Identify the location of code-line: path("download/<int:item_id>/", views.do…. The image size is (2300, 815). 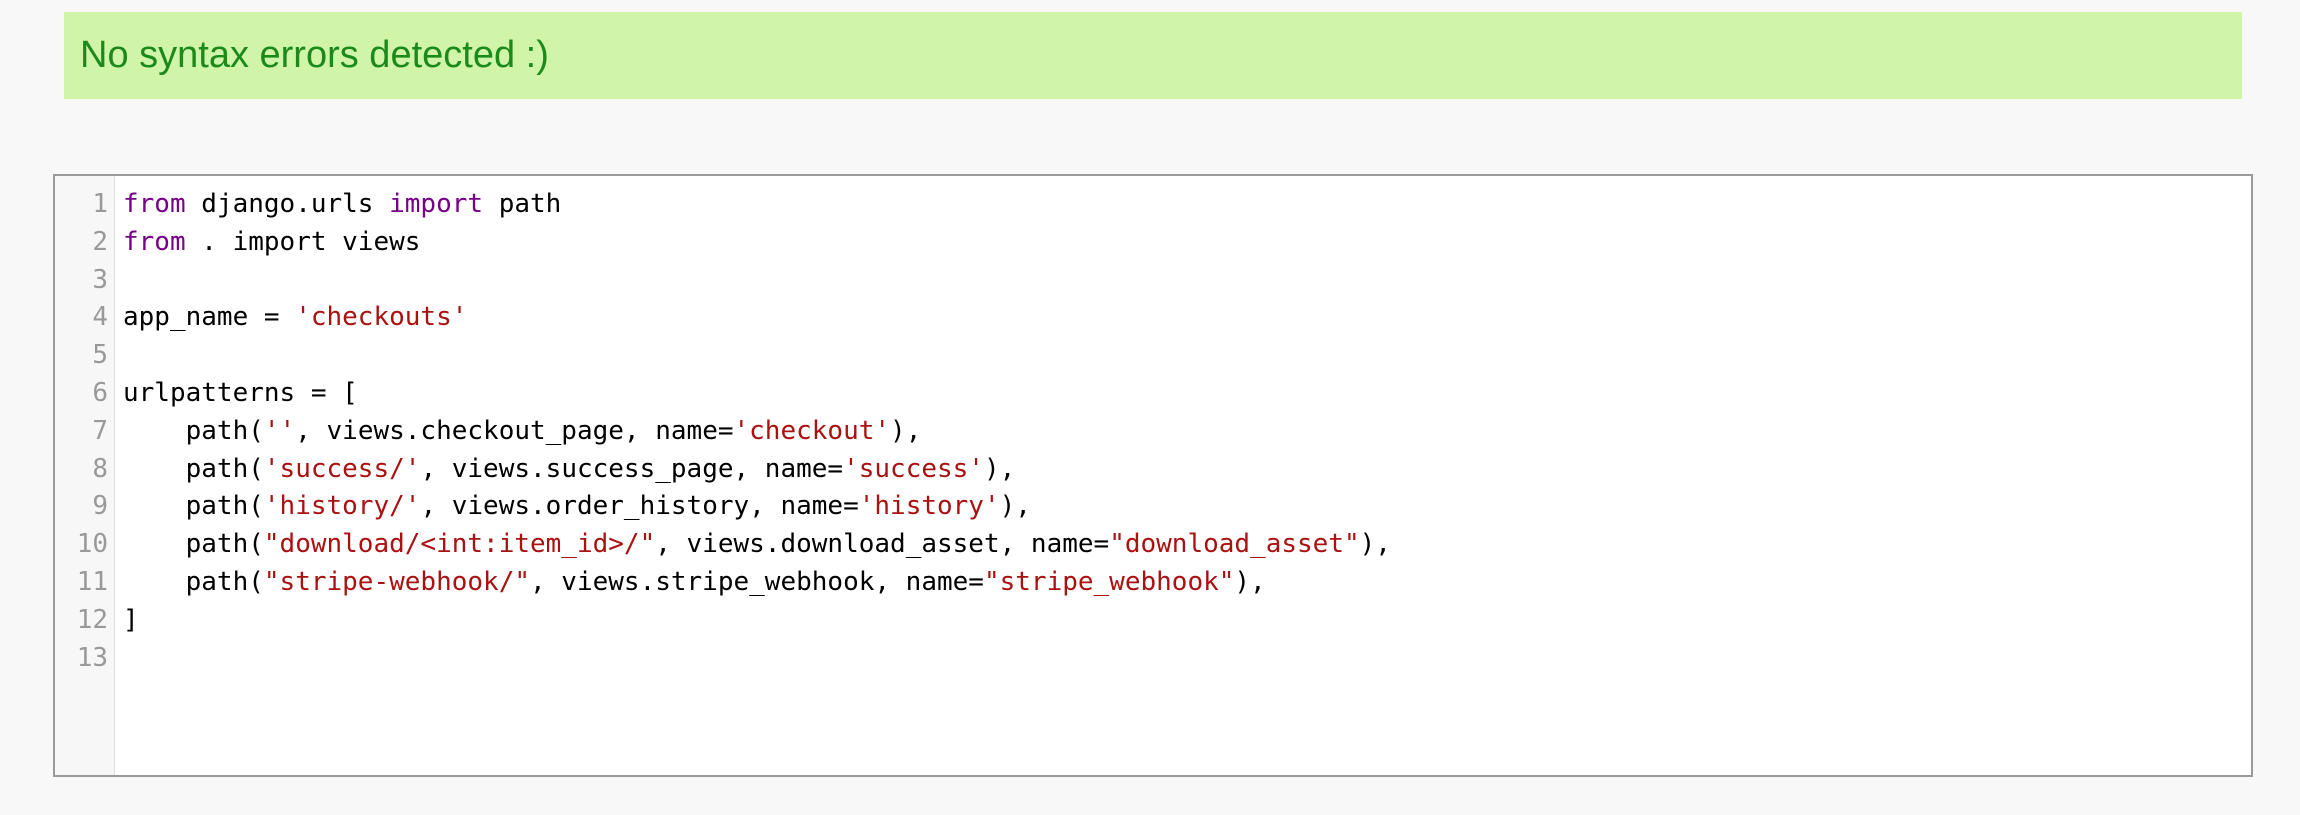
(1187, 545).